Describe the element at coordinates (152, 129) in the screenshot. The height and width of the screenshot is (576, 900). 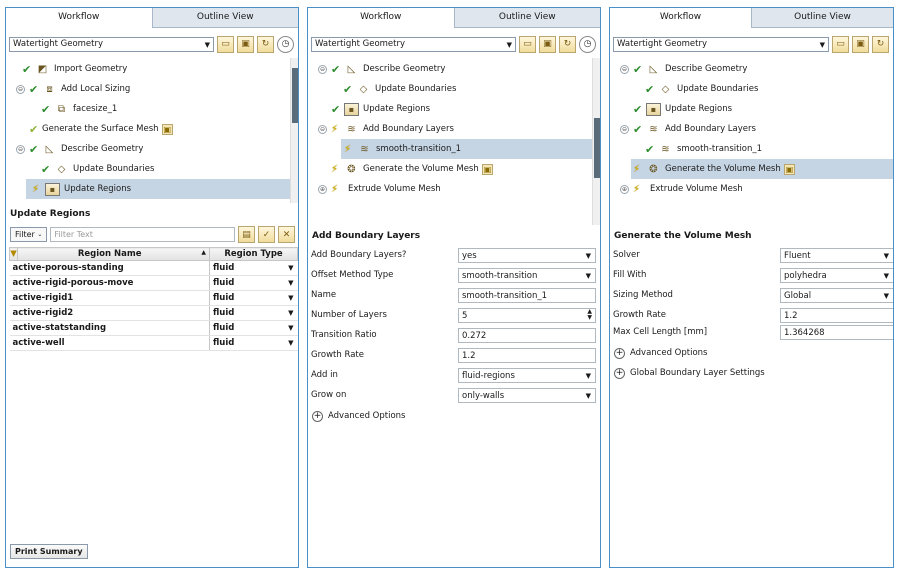
I see `tree-item-generate-surface-mesh: ✔ Generate the Surface Mesh ▣` at that location.